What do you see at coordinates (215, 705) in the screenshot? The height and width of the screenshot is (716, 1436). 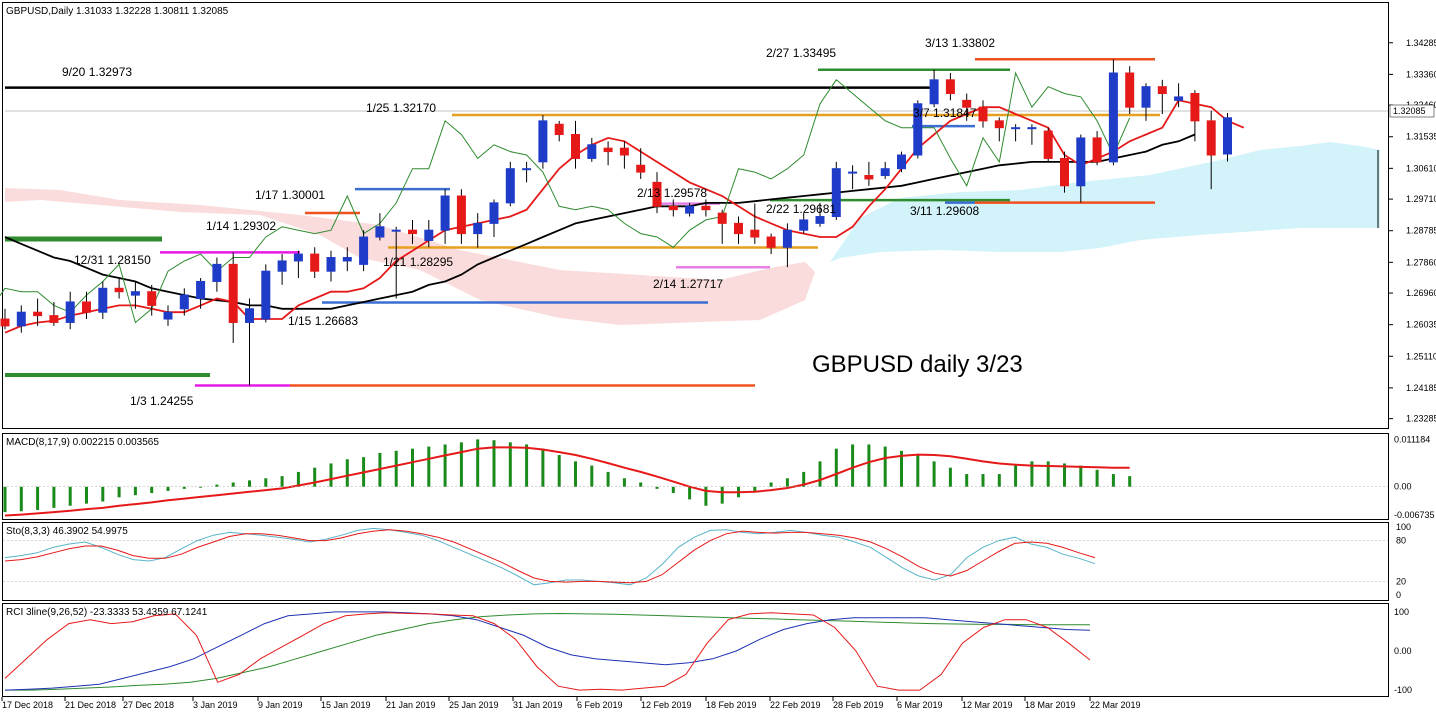 I see `x-tick-label: 3 Jan 2019` at bounding box center [215, 705].